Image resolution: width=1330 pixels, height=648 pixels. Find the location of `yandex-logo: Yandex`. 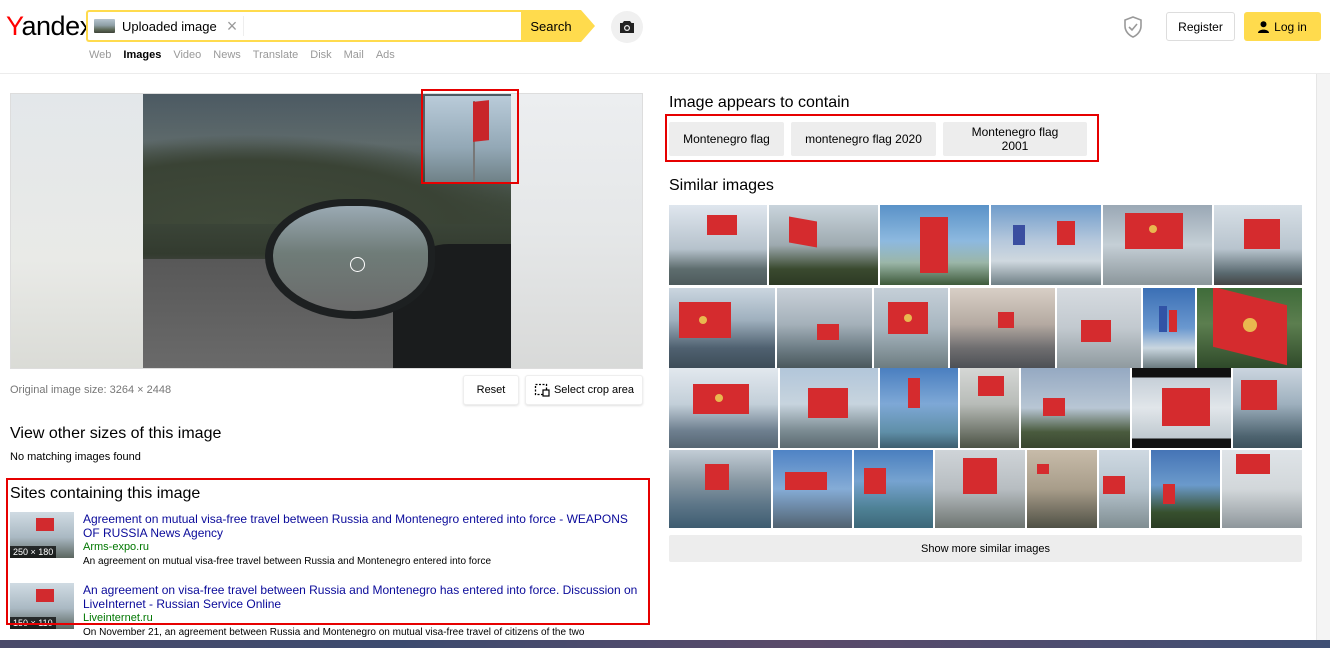

yandex-logo: Yandex is located at coordinates (49, 26).